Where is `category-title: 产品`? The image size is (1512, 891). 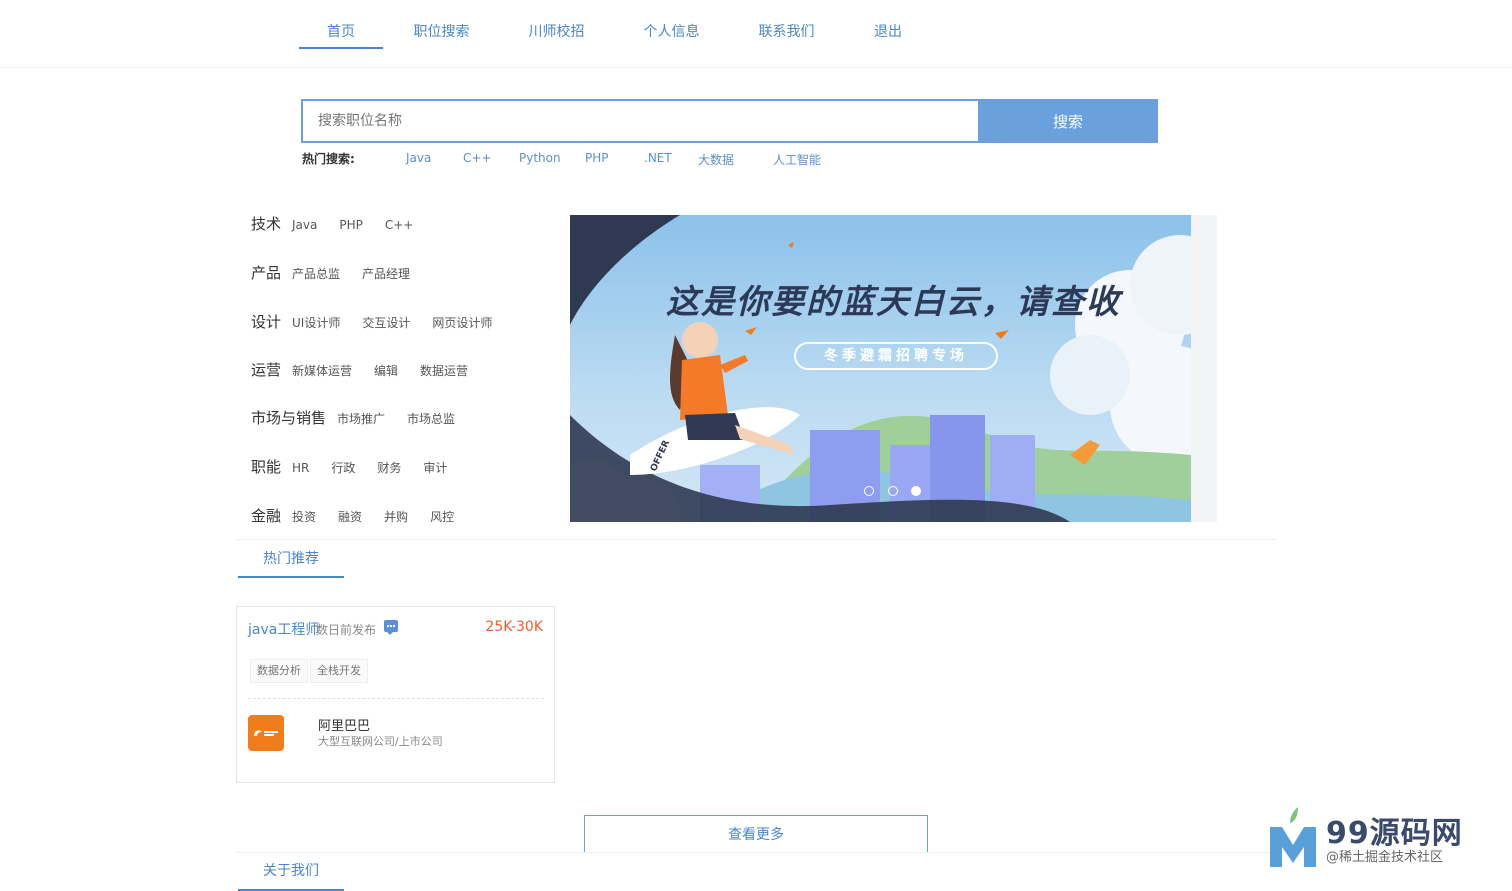
category-title: 产品 is located at coordinates (266, 273).